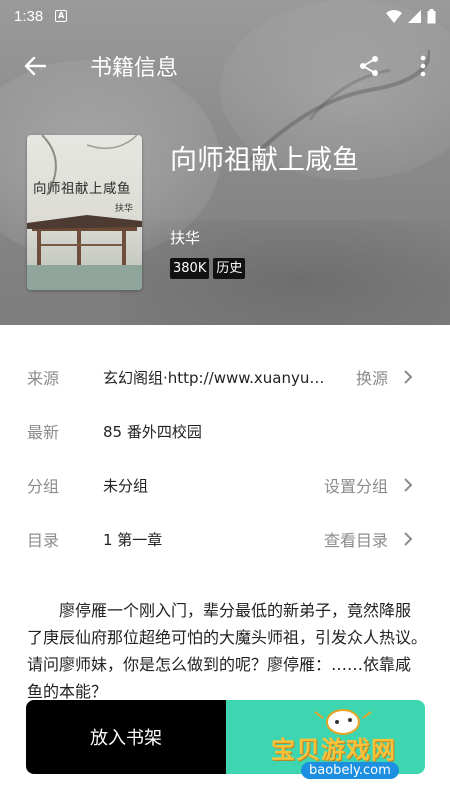  I want to click on latest-row: 最新 85 番外四校园, so click(225, 431).